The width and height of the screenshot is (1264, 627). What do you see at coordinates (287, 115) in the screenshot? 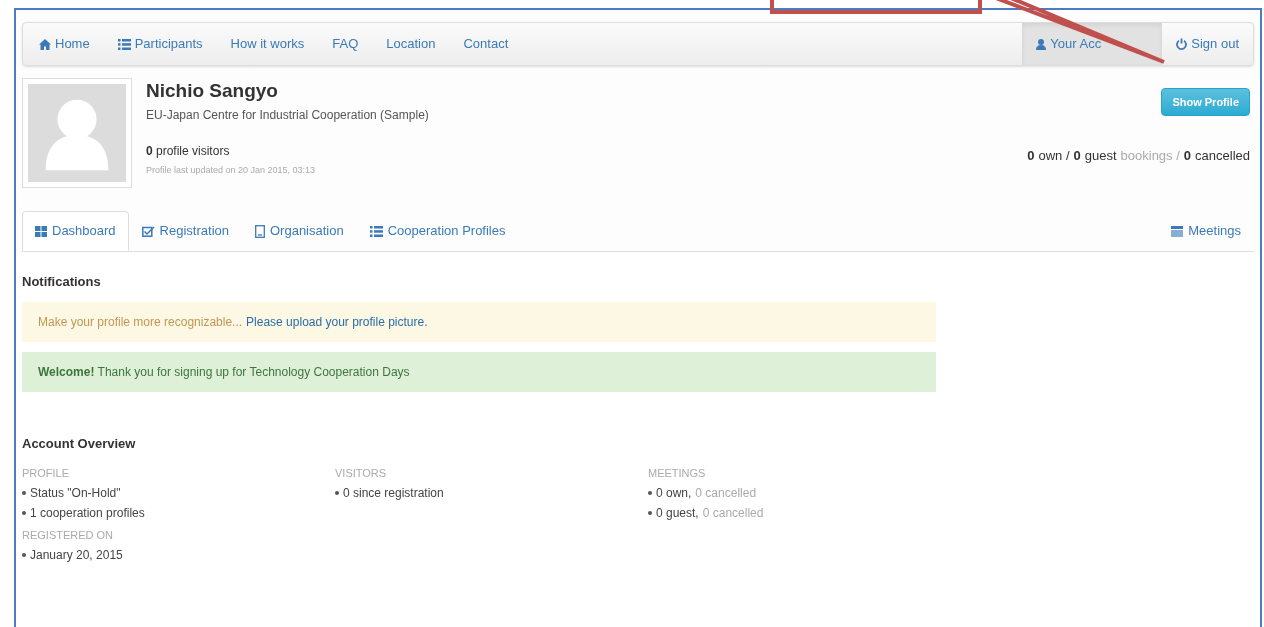
I see `organisation-name: EU-Japan Centre for Industrial Cooperation (Sample)` at bounding box center [287, 115].